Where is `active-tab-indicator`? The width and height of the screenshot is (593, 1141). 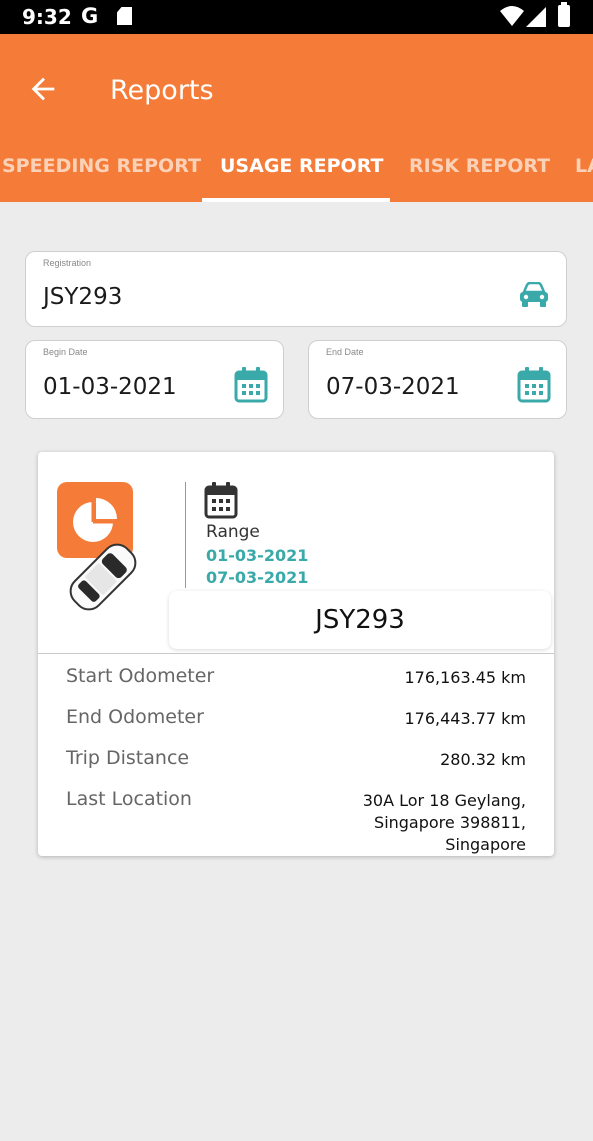 active-tab-indicator is located at coordinates (296, 200).